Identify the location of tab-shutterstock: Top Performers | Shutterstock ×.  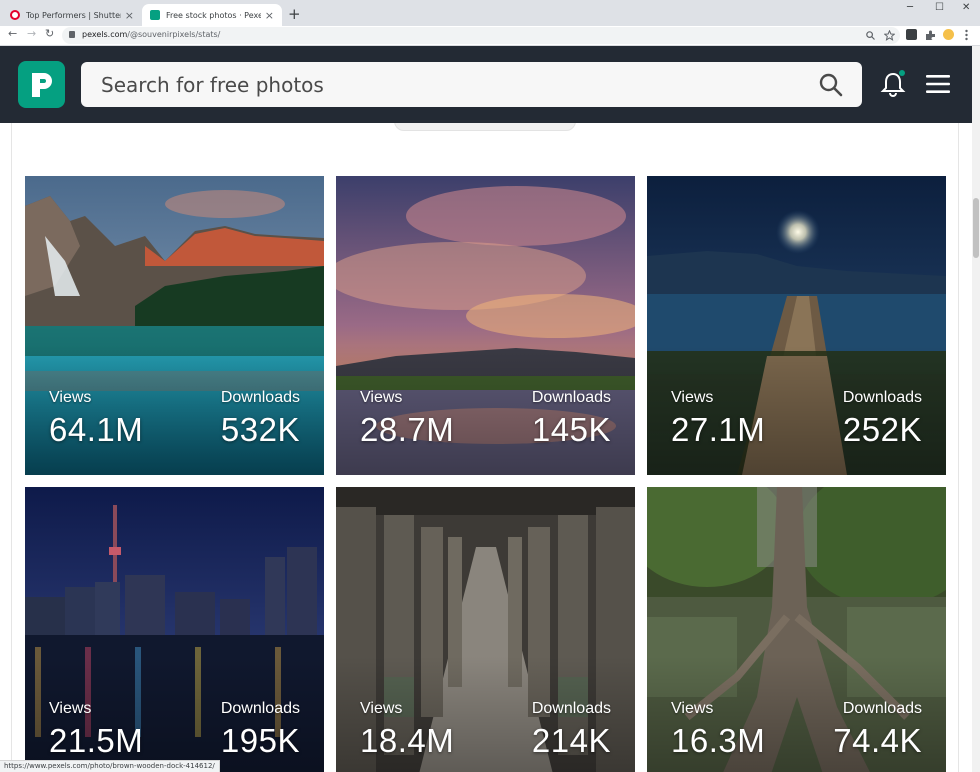
(72, 15).